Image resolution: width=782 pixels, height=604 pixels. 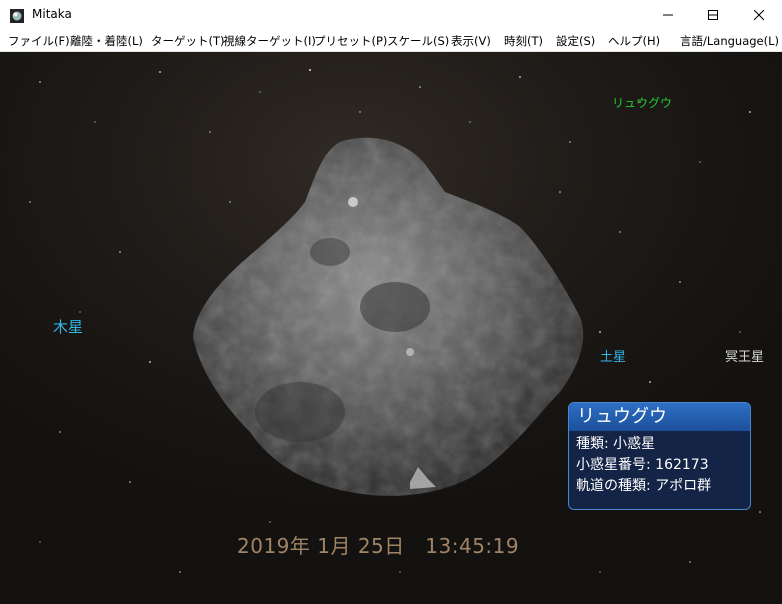 What do you see at coordinates (188, 41) in the screenshot?
I see `menu-target: ターゲット(T)` at bounding box center [188, 41].